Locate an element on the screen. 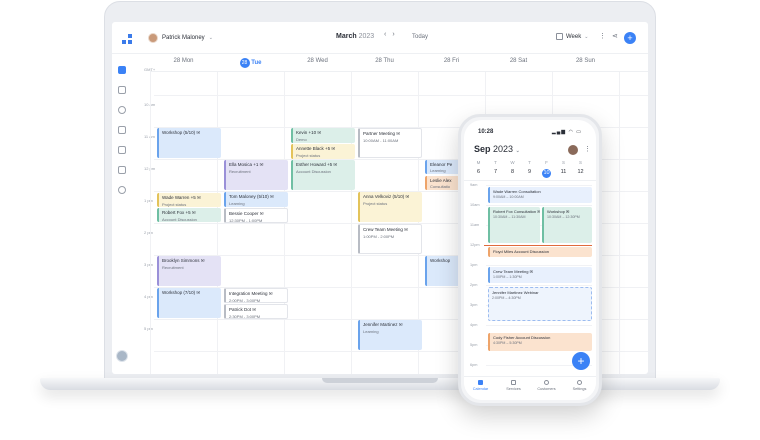 The image size is (760, 440). period-navigation: ‹› is located at coordinates (392, 34).